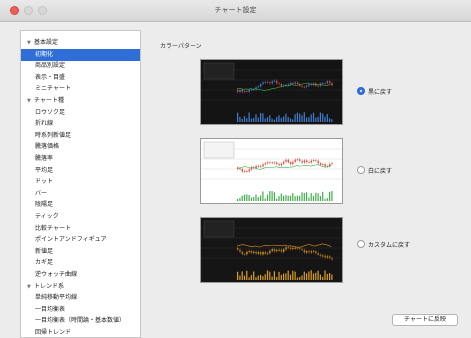  What do you see at coordinates (80, 310) in the screenshot?
I see `tree-item: 一目均衡表` at bounding box center [80, 310].